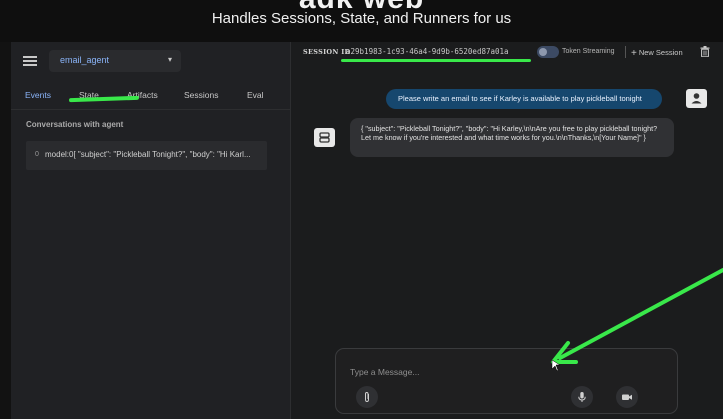  Describe the element at coordinates (37, 154) in the screenshot. I see `event-index: 0` at that location.